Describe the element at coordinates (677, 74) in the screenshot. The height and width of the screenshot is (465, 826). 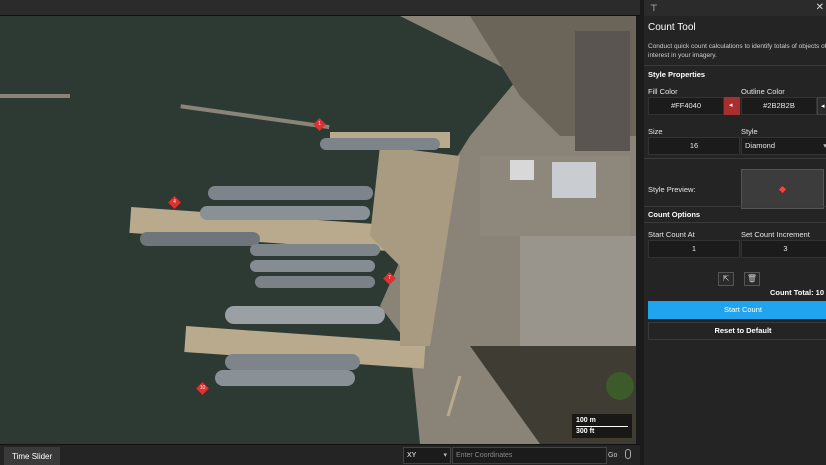
I see `style-properties-heading: Style Properties` at that location.